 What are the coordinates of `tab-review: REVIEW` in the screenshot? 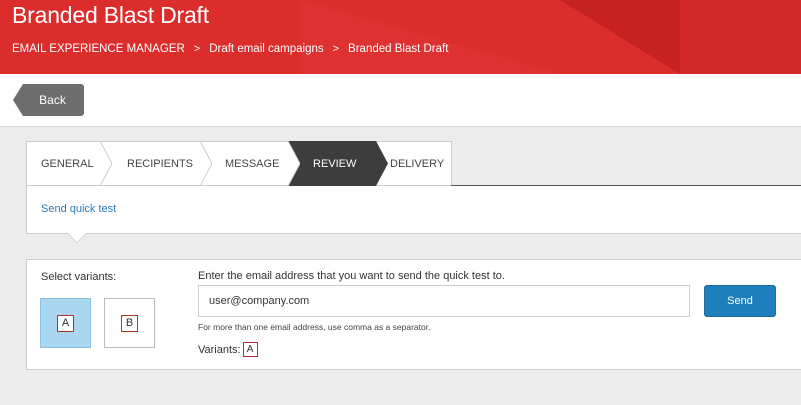 It's located at (338, 163).